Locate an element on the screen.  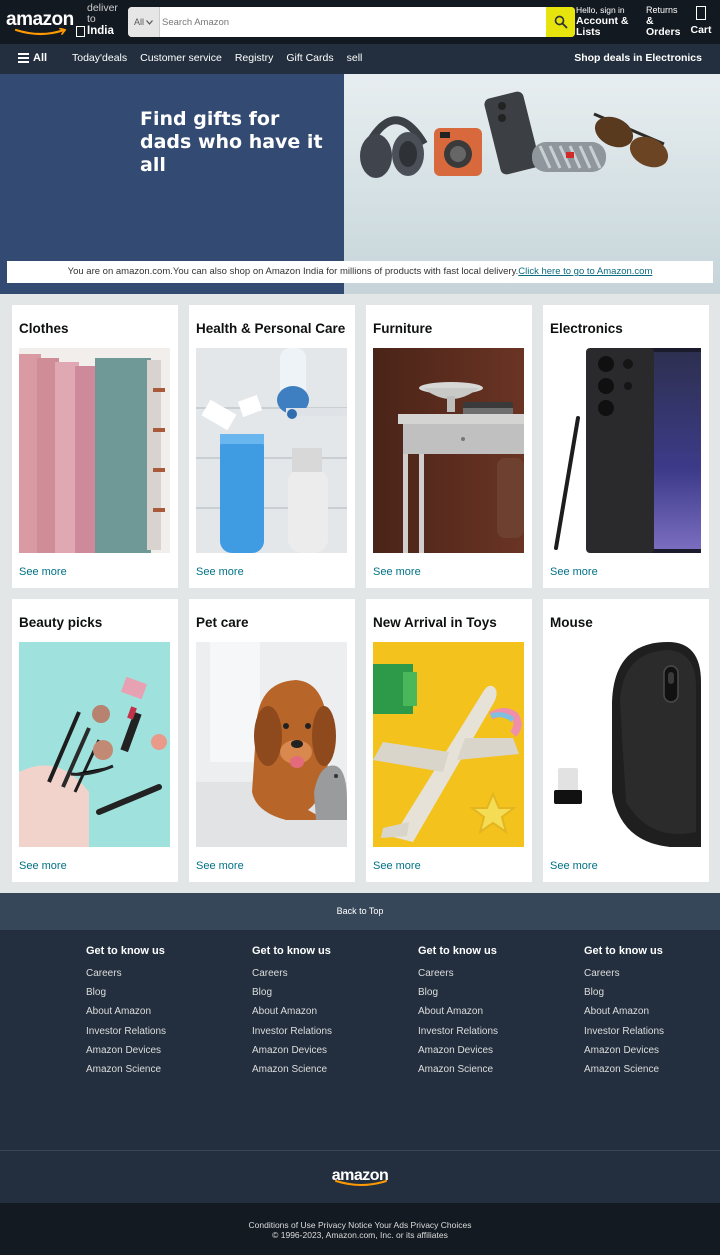
beauty-image is located at coordinates (94, 744).